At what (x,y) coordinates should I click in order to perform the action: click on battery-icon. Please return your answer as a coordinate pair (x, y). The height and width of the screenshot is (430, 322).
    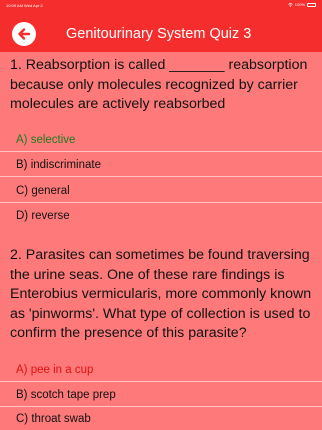
    Looking at the image, I should click on (311, 4).